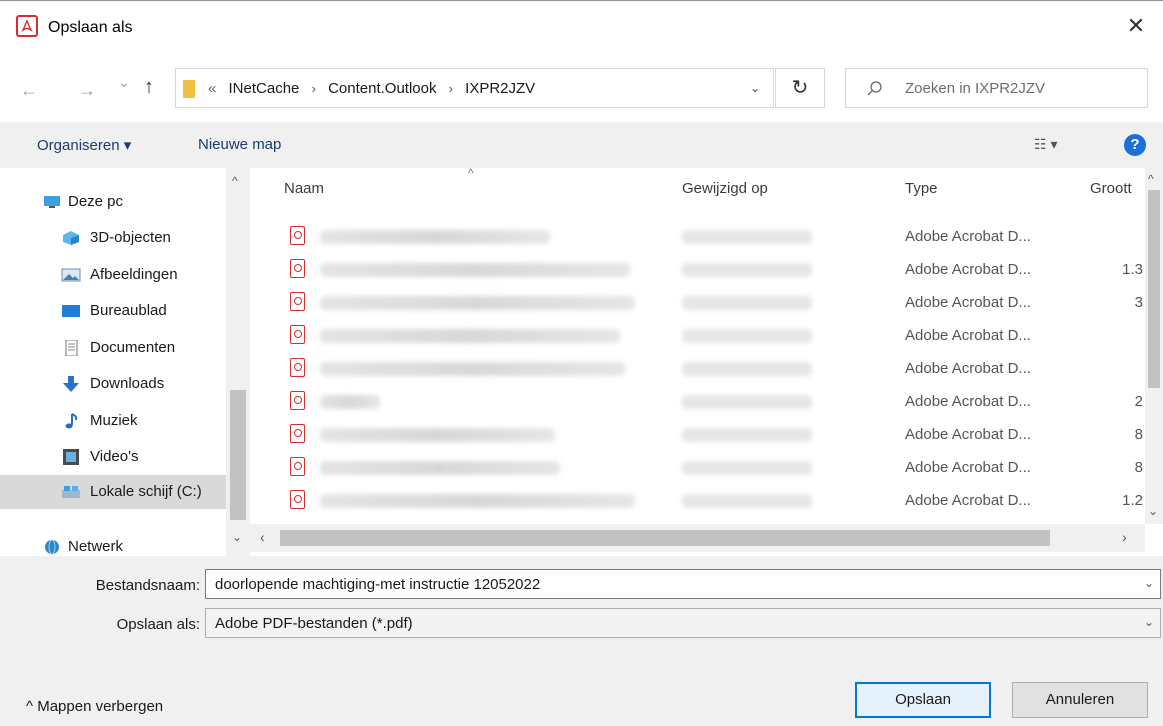  What do you see at coordinates (52, 202) in the screenshot?
I see `computer-icon` at bounding box center [52, 202].